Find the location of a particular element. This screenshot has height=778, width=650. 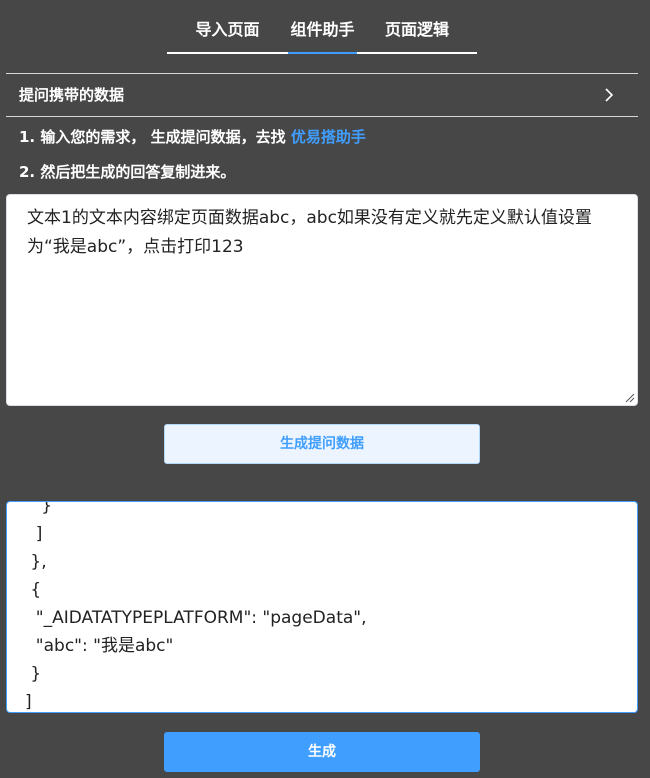

assistant-link: 优易搭助手 is located at coordinates (328, 137).